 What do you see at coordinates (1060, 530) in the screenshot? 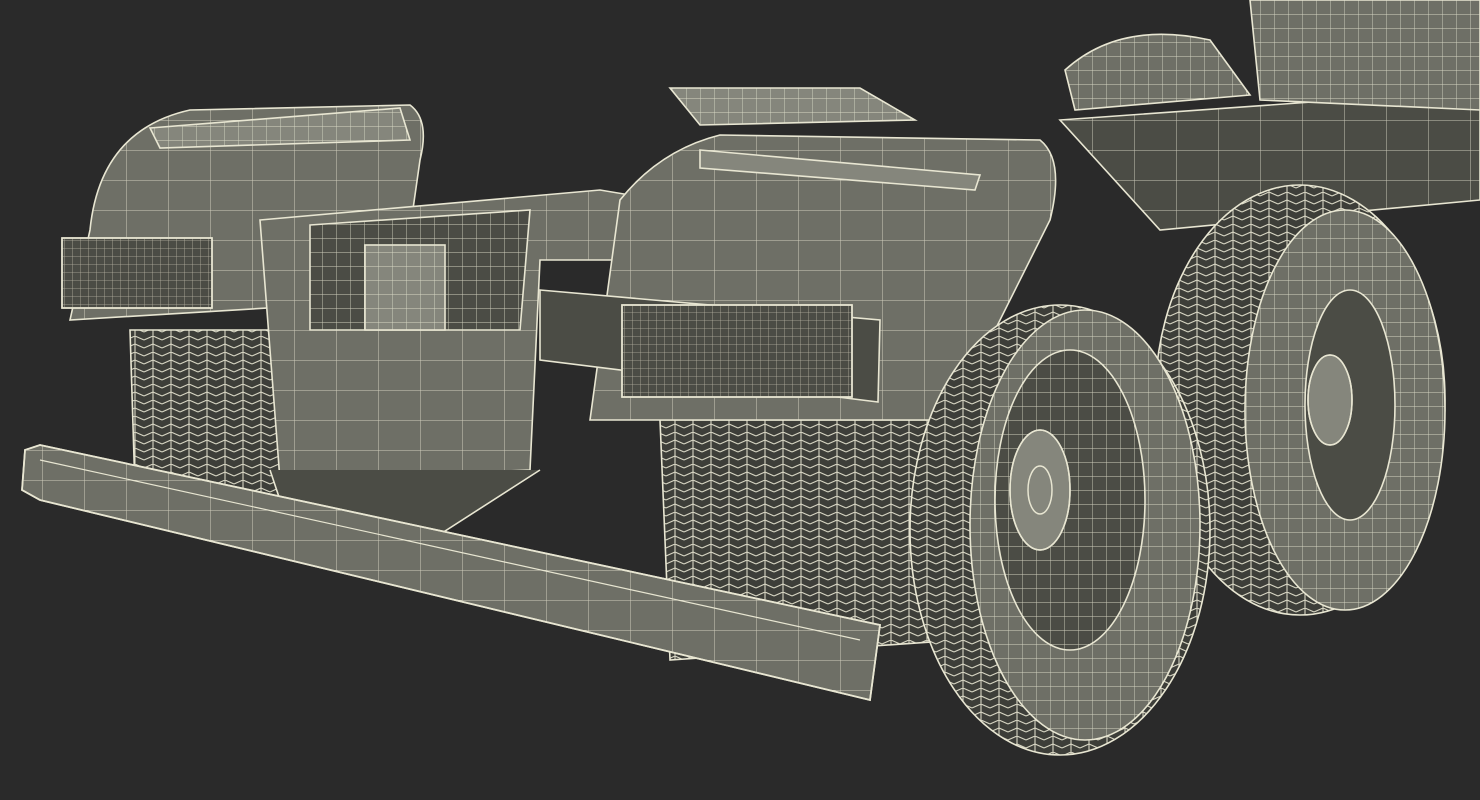
I see `rear-wheel-near` at bounding box center [1060, 530].